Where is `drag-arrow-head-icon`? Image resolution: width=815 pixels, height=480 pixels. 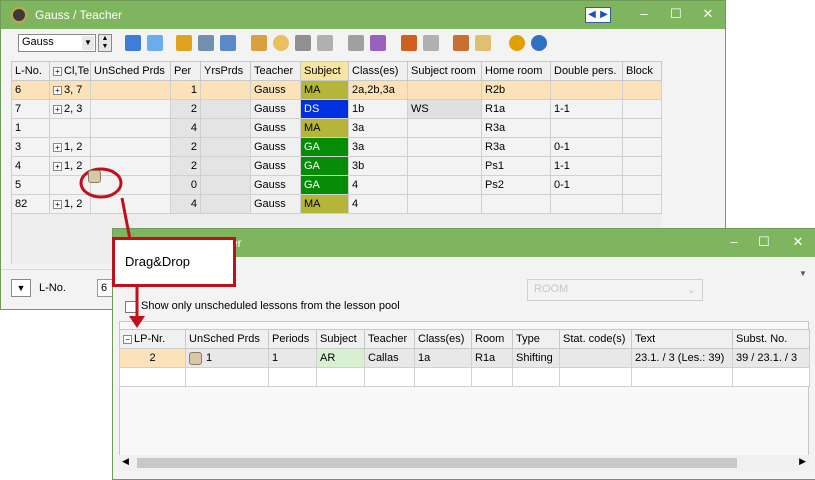 drag-arrow-head-icon is located at coordinates (137, 322).